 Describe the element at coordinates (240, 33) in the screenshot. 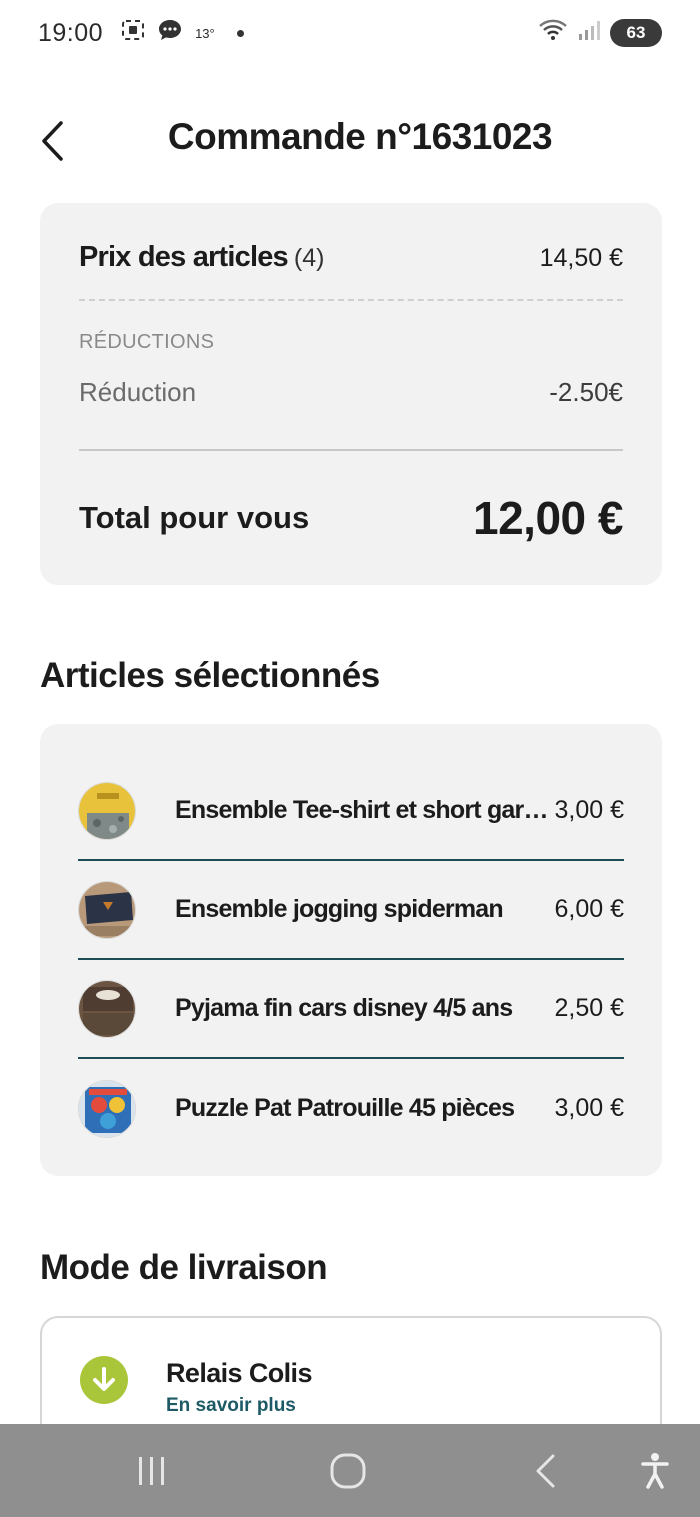

I see `notification-dot` at that location.